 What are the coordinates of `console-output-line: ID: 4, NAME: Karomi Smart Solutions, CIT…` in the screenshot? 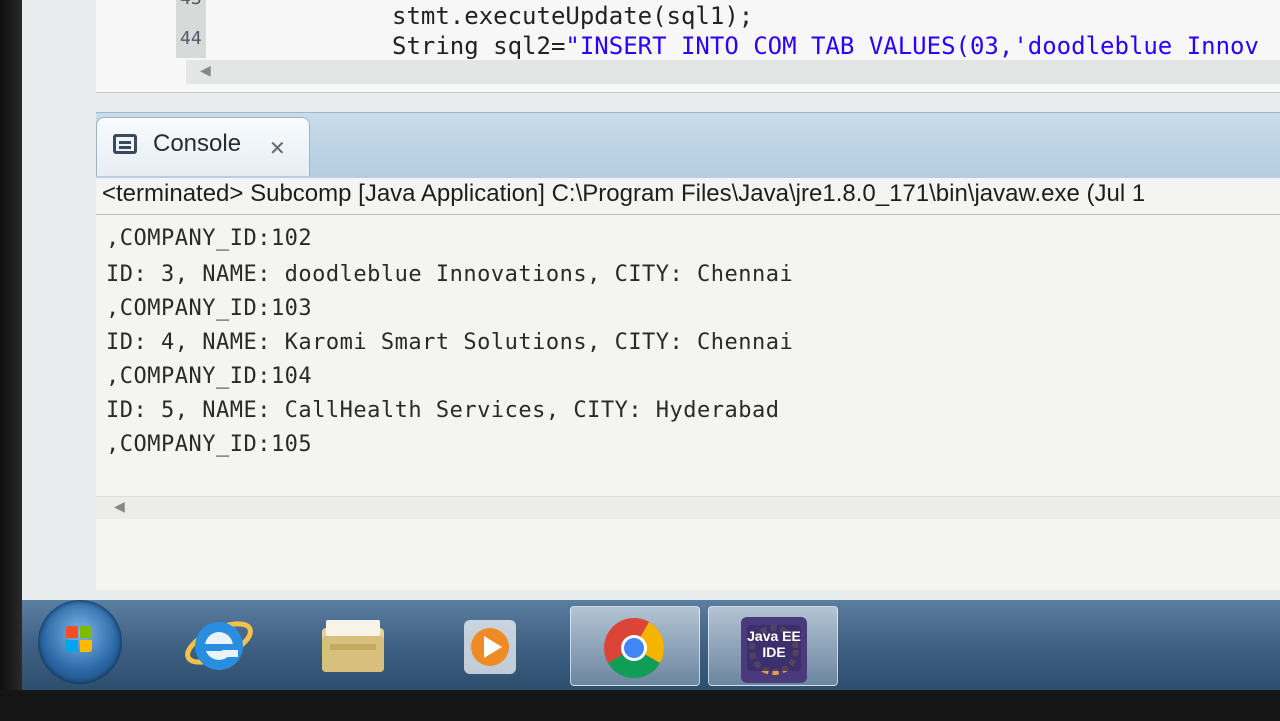 It's located at (450, 342).